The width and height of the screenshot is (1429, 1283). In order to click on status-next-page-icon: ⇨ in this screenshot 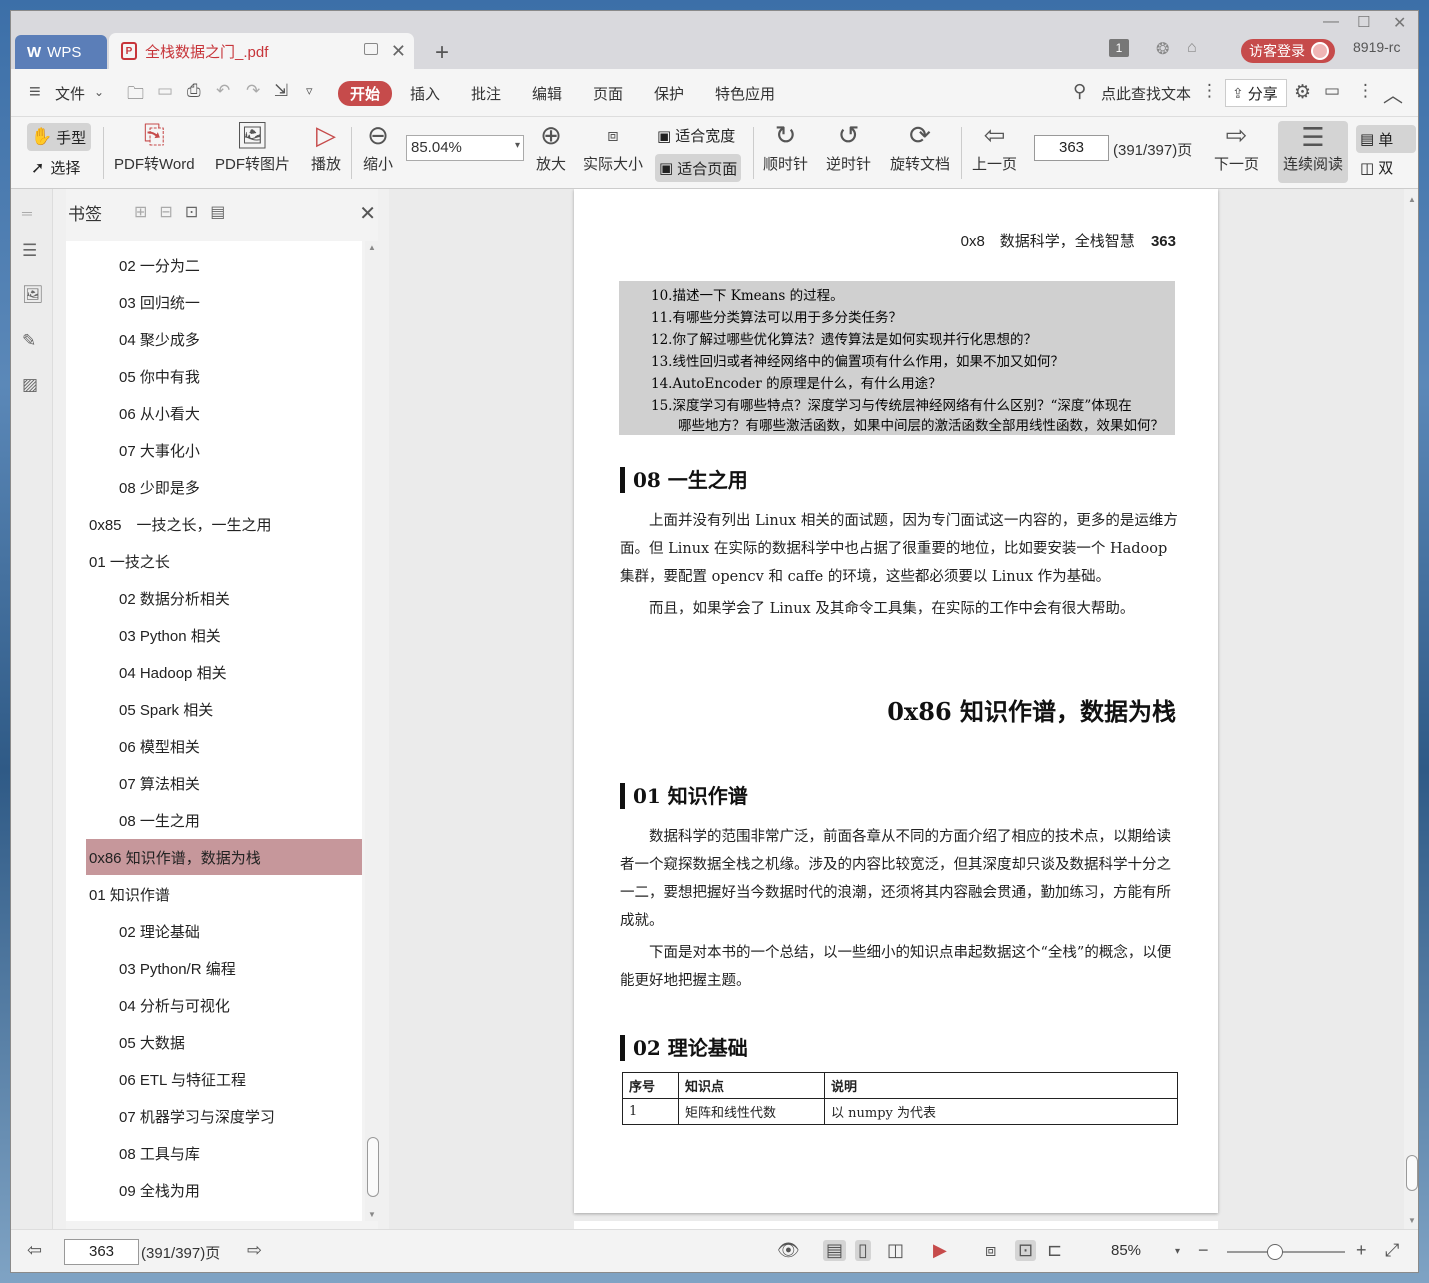, I will do `click(254, 1250)`.